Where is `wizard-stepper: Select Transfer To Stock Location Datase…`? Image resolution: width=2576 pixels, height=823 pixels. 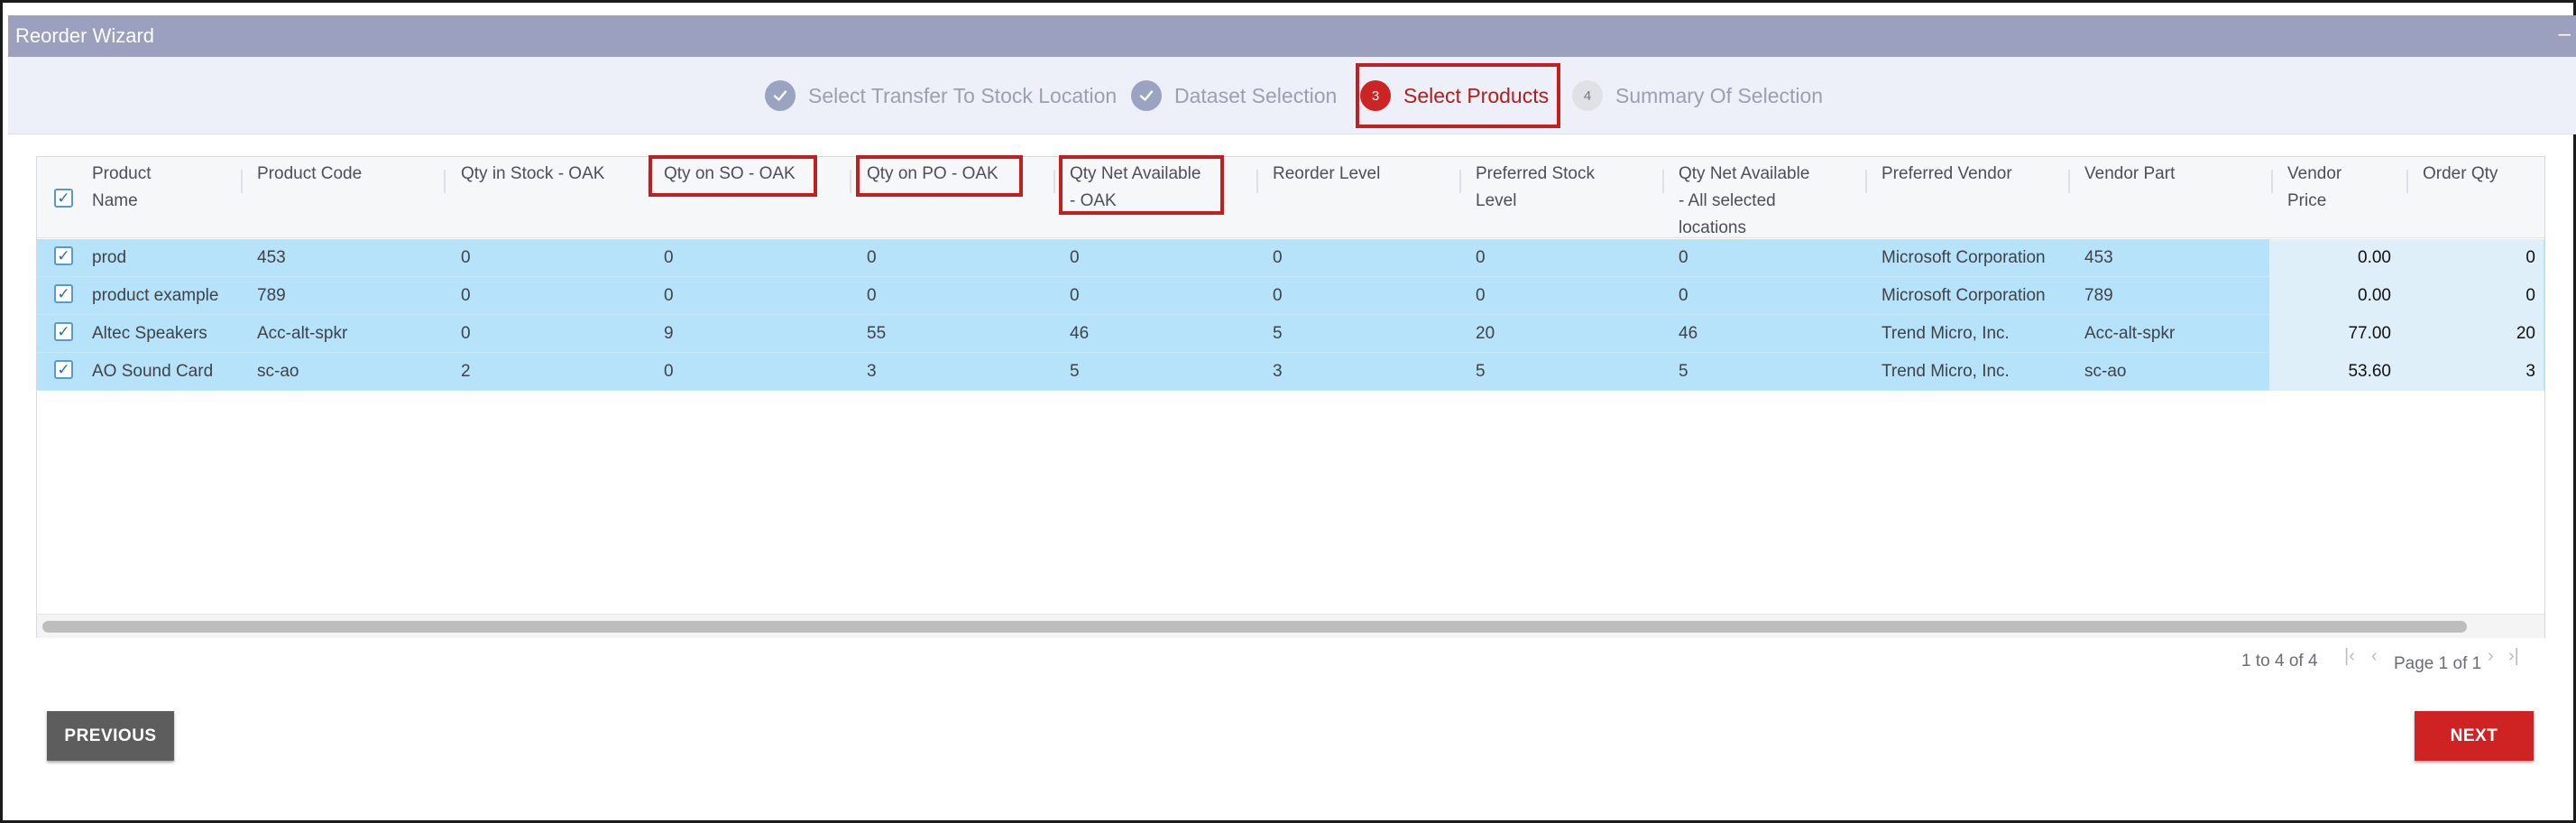 wizard-stepper: Select Transfer To Stock Location Datase… is located at coordinates (1292, 96).